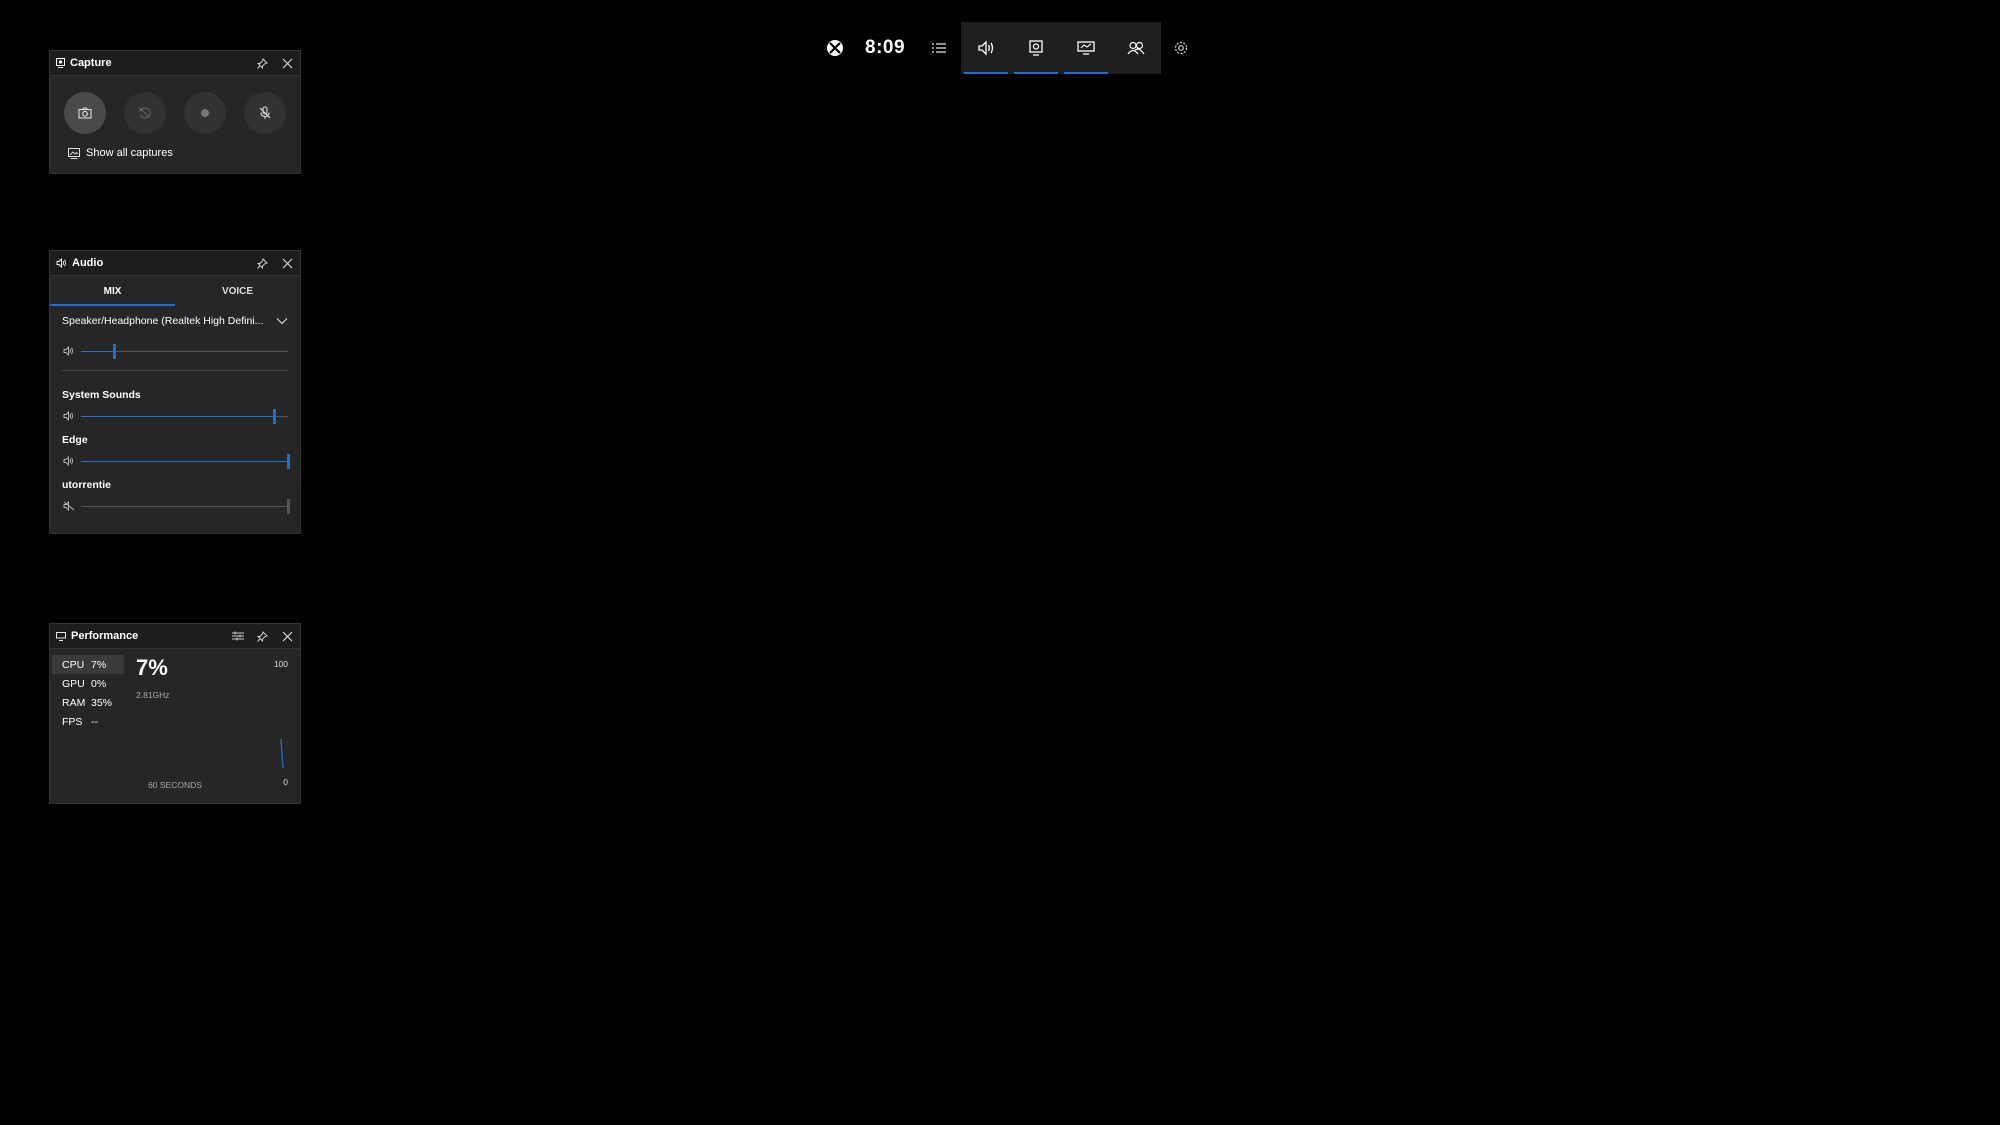  What do you see at coordinates (88, 664) in the screenshot?
I see `metric-cpu: CPU 7%` at bounding box center [88, 664].